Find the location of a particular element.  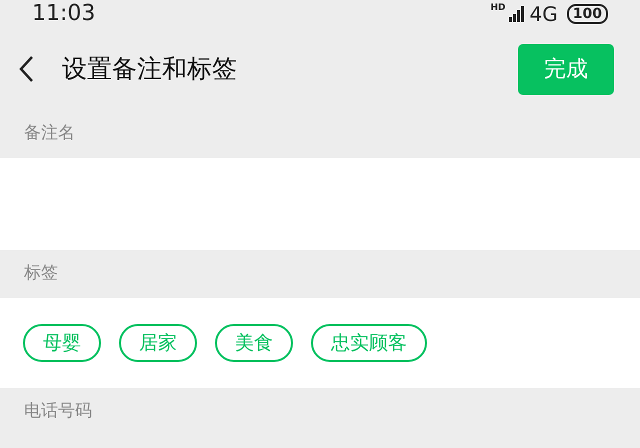

done-button: 完成 is located at coordinates (566, 69).